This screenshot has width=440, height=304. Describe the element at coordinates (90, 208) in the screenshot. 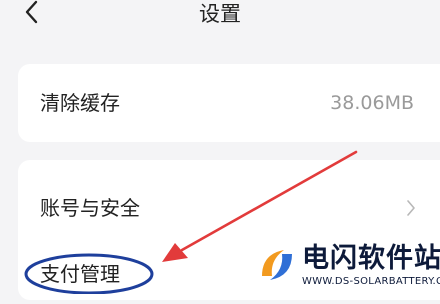

I see `account-security-label: 账号与安全` at that location.